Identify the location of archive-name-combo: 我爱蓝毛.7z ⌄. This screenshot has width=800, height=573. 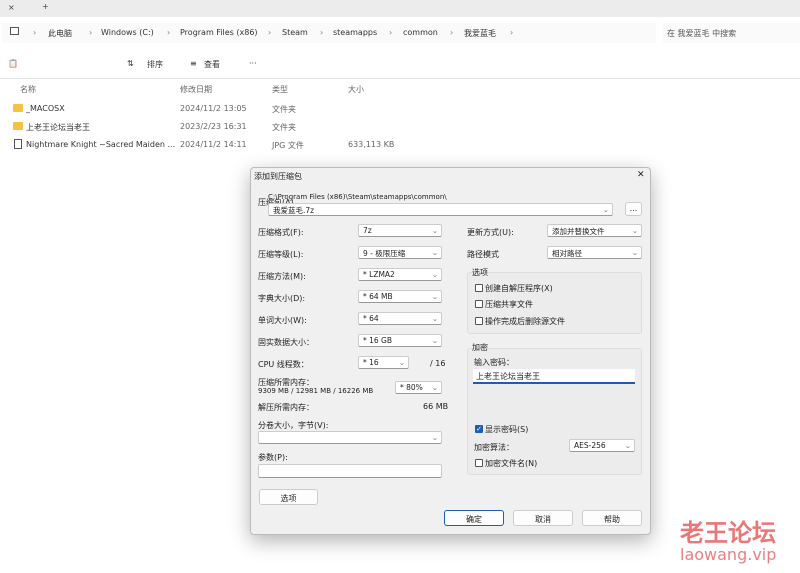
(440, 209).